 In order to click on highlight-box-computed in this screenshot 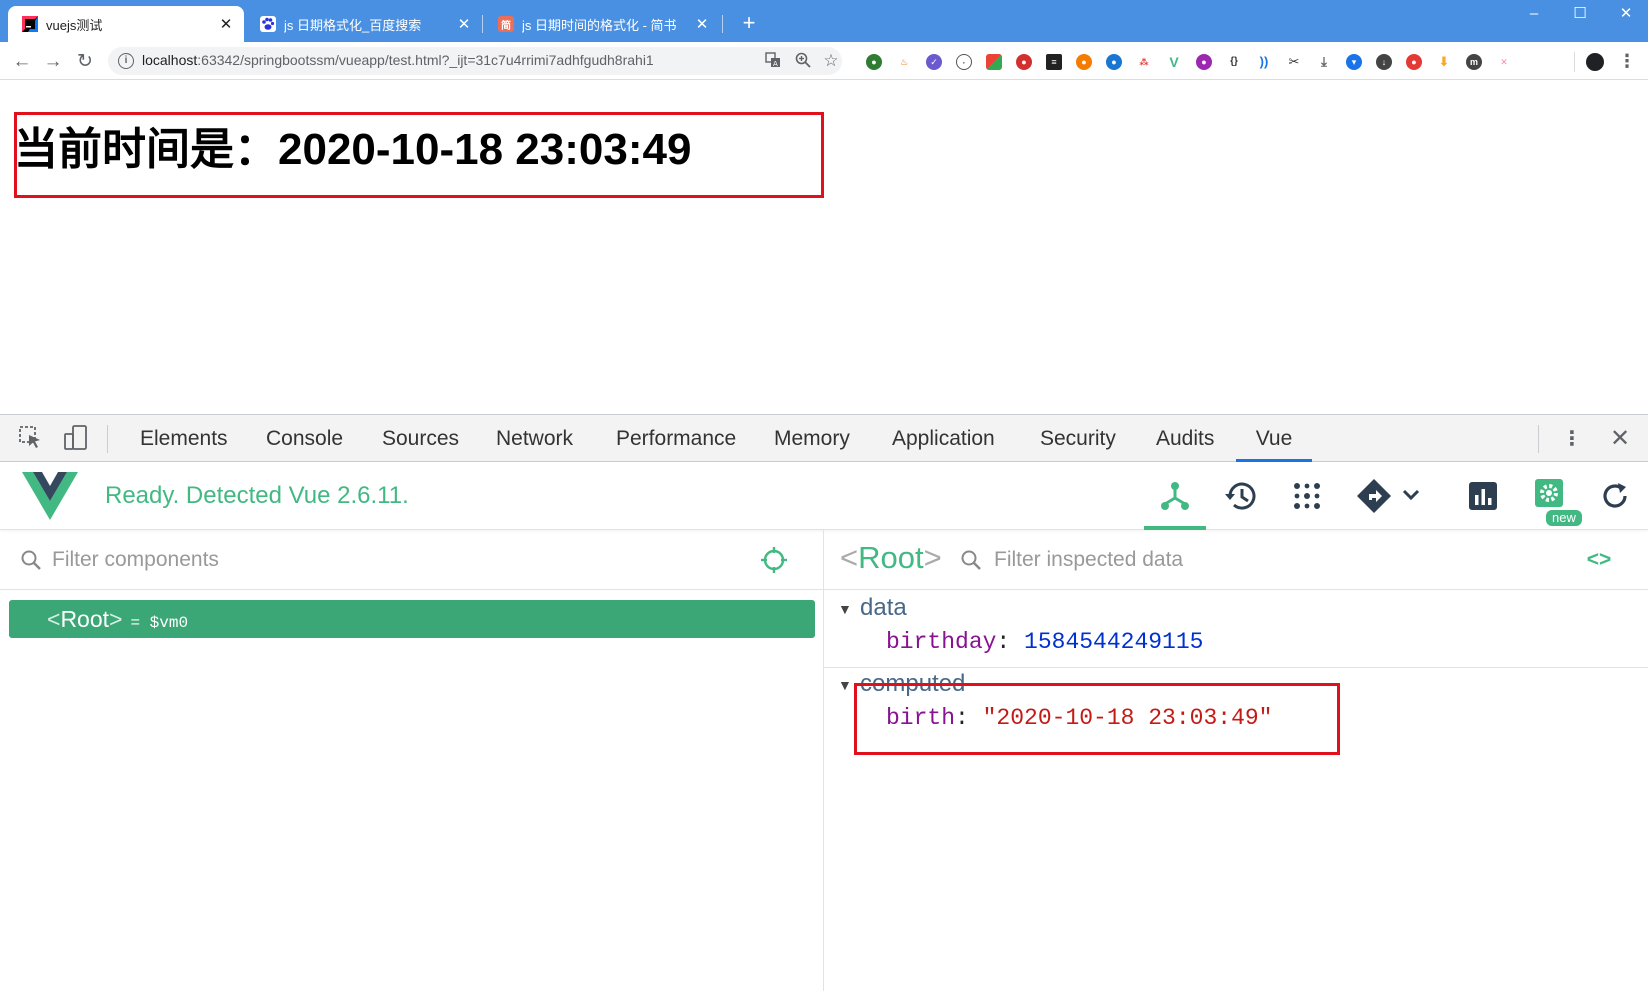, I will do `click(1097, 719)`.